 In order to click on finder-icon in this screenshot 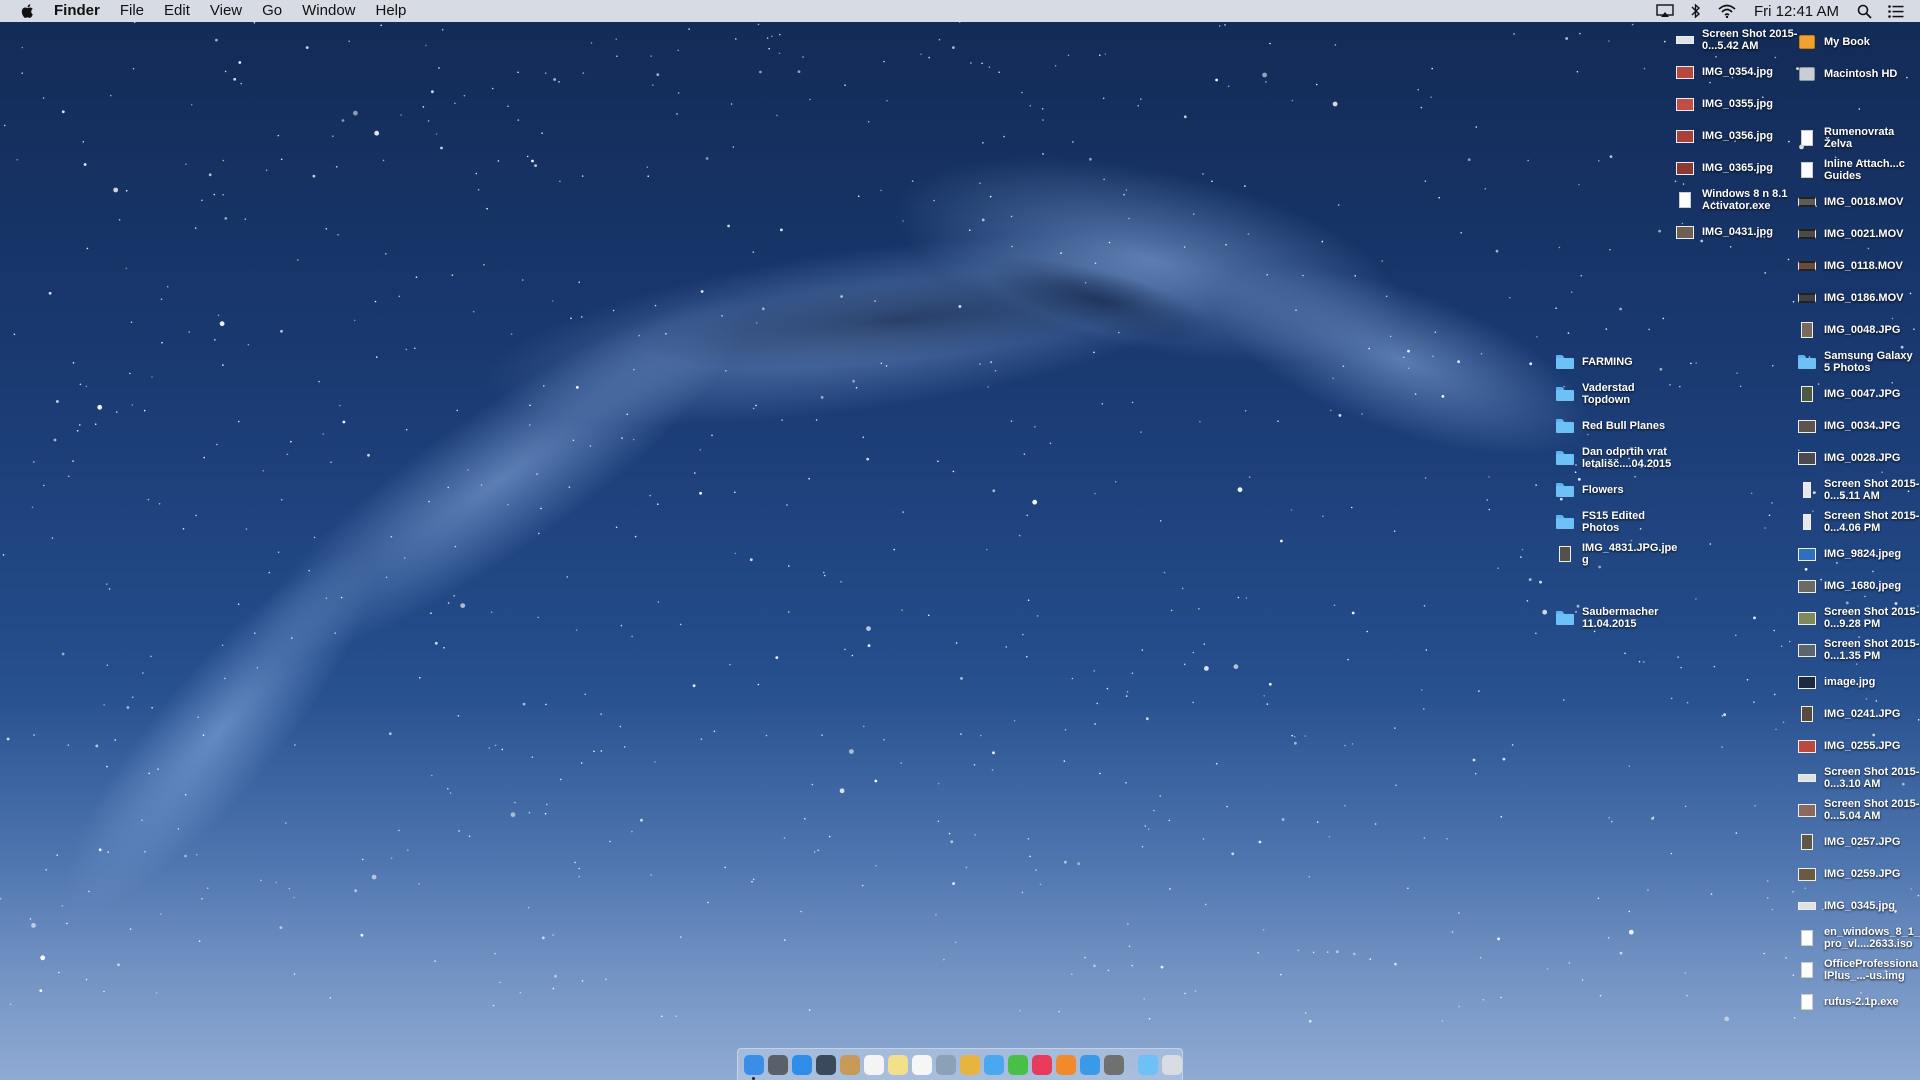, I will do `click(754, 1067)`.